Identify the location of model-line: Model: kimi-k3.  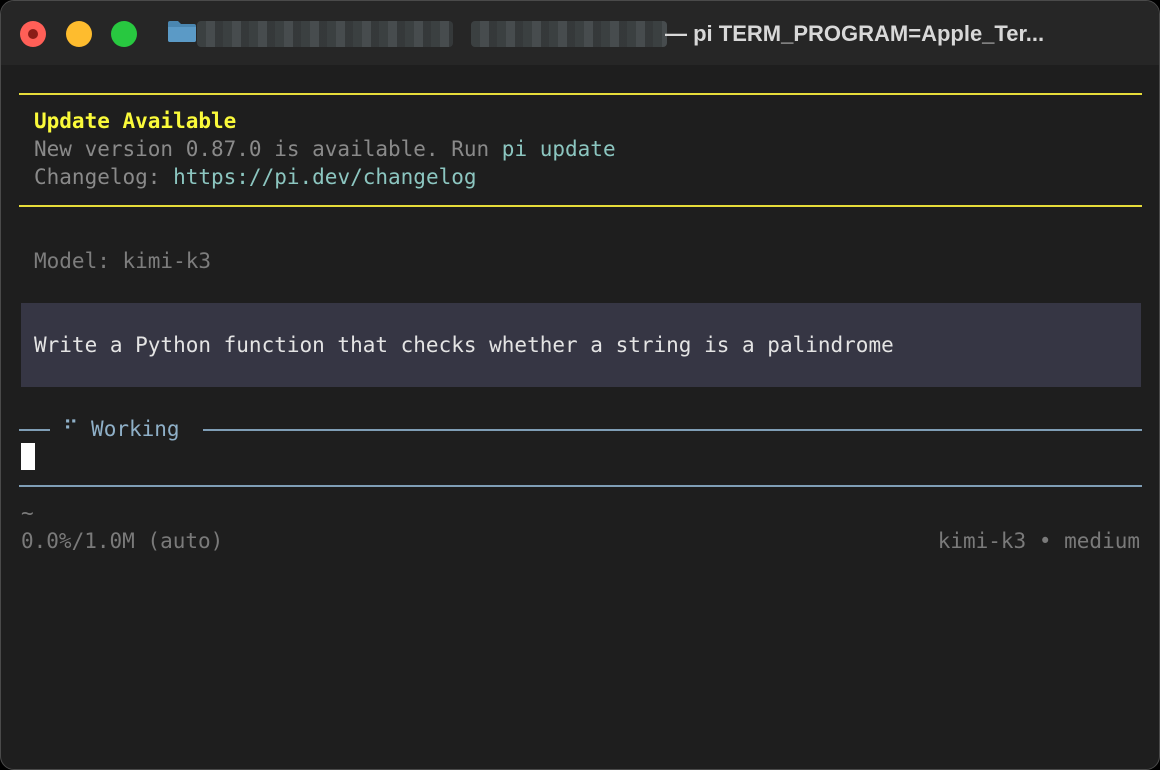
(123, 261).